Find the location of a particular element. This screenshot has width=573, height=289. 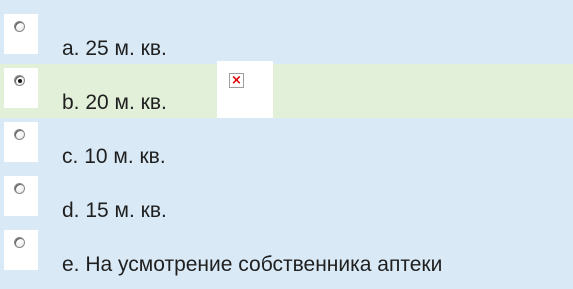

option-e-label: e. На усмотрение собственника аптеки is located at coordinates (252, 265).